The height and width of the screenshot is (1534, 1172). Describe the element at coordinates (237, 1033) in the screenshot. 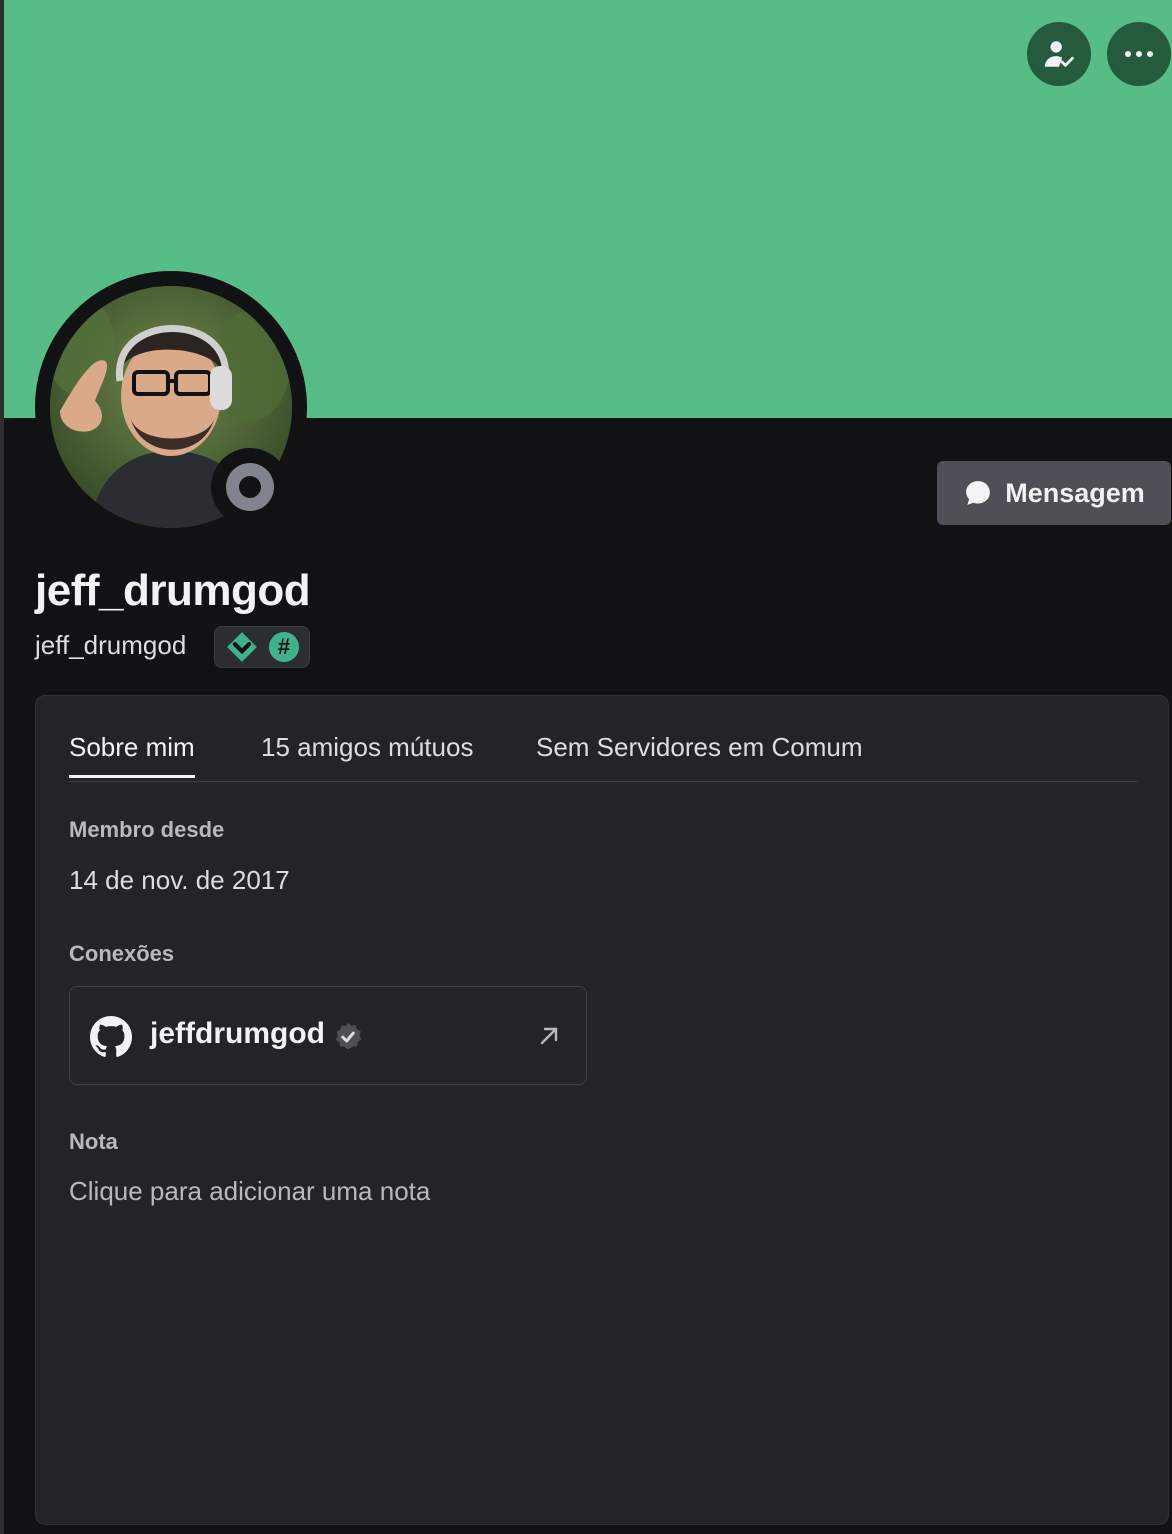

I see `connection-name: jeffdrumgod` at that location.